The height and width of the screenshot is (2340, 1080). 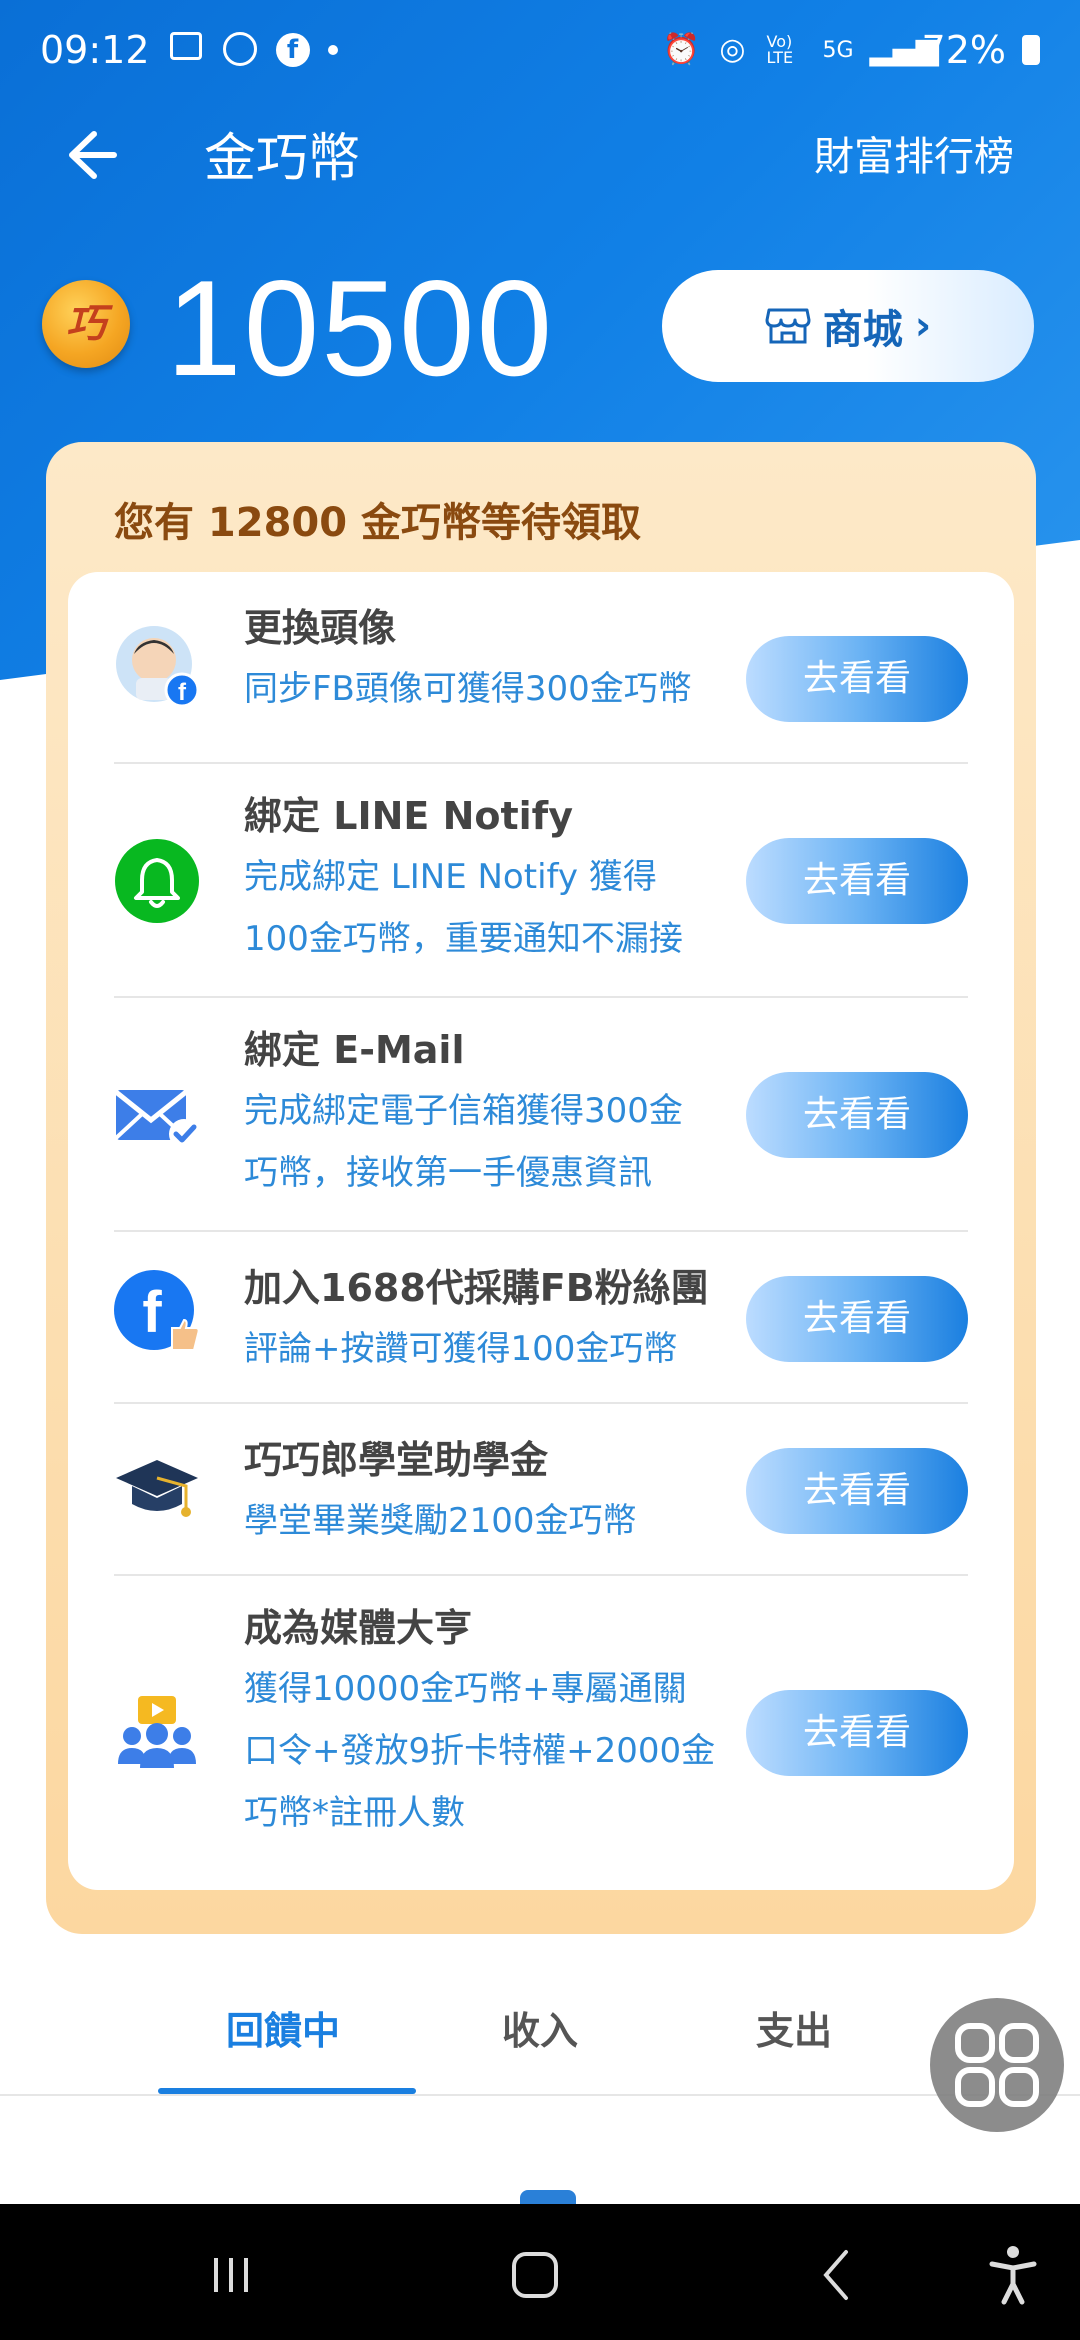 I want to click on tab-rewarding: 回饋中, so click(x=283, y=2027).